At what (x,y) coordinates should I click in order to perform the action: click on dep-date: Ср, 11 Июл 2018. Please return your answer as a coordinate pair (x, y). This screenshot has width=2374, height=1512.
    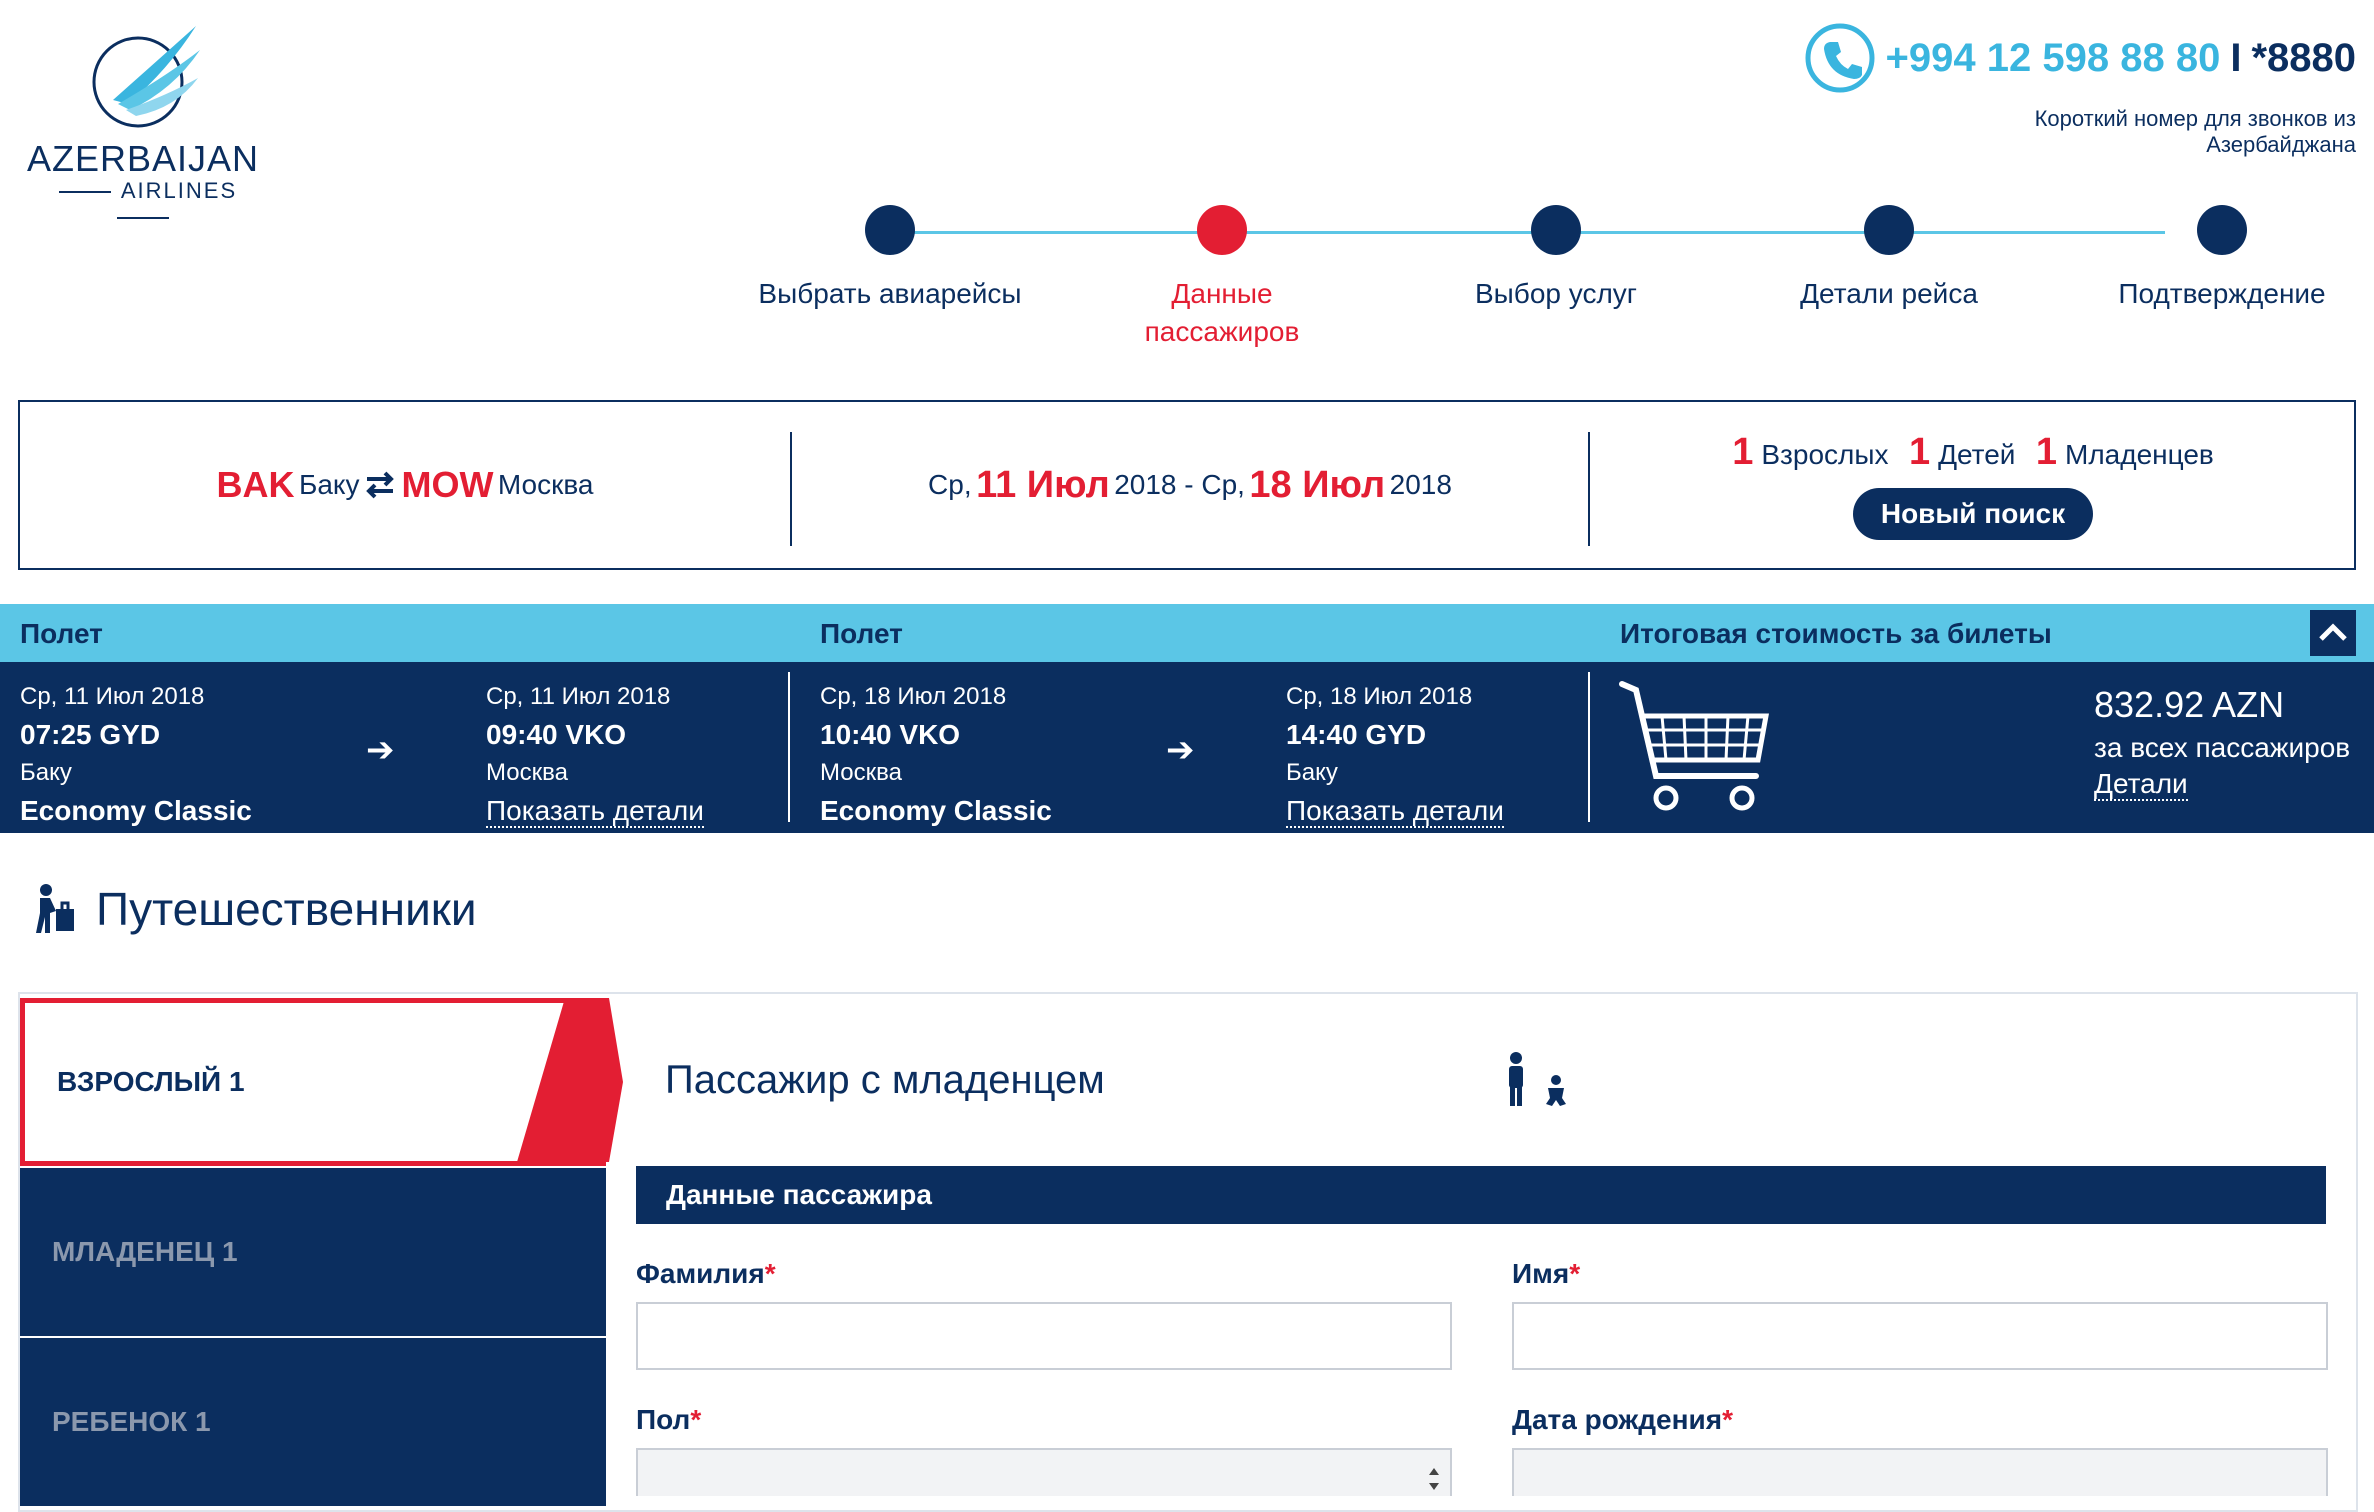
    Looking at the image, I should click on (112, 696).